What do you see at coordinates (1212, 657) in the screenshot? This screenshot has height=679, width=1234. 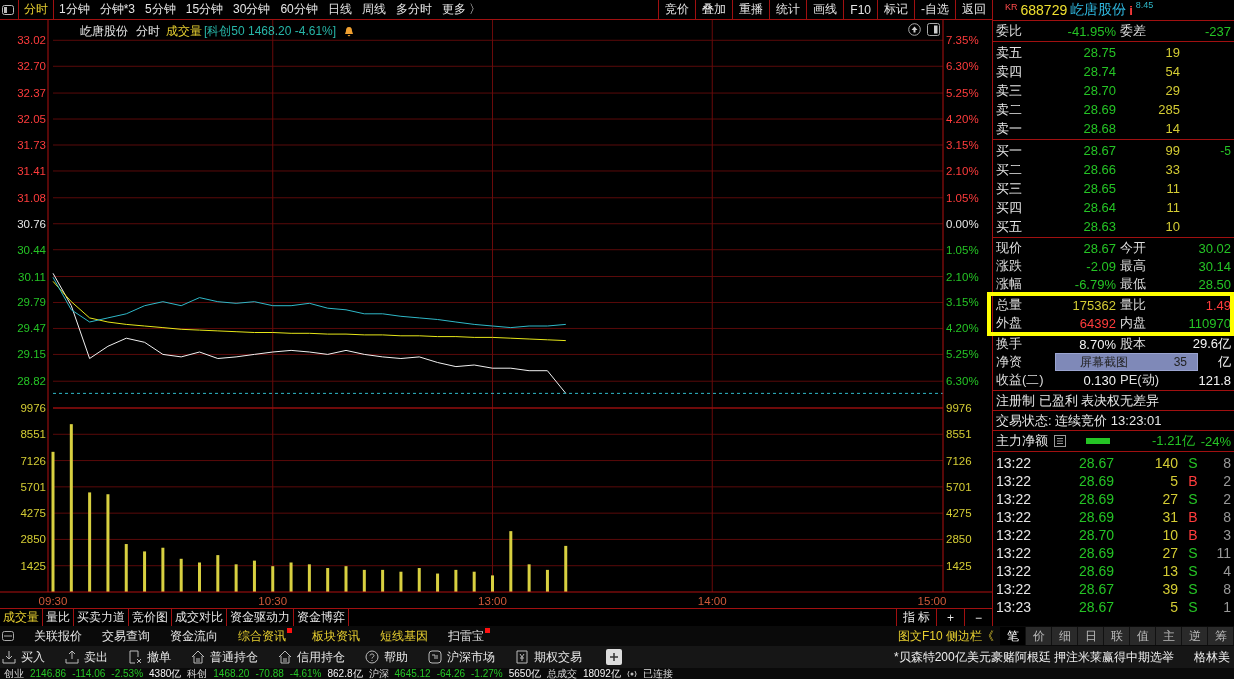 I see `news-stock: 格林美` at bounding box center [1212, 657].